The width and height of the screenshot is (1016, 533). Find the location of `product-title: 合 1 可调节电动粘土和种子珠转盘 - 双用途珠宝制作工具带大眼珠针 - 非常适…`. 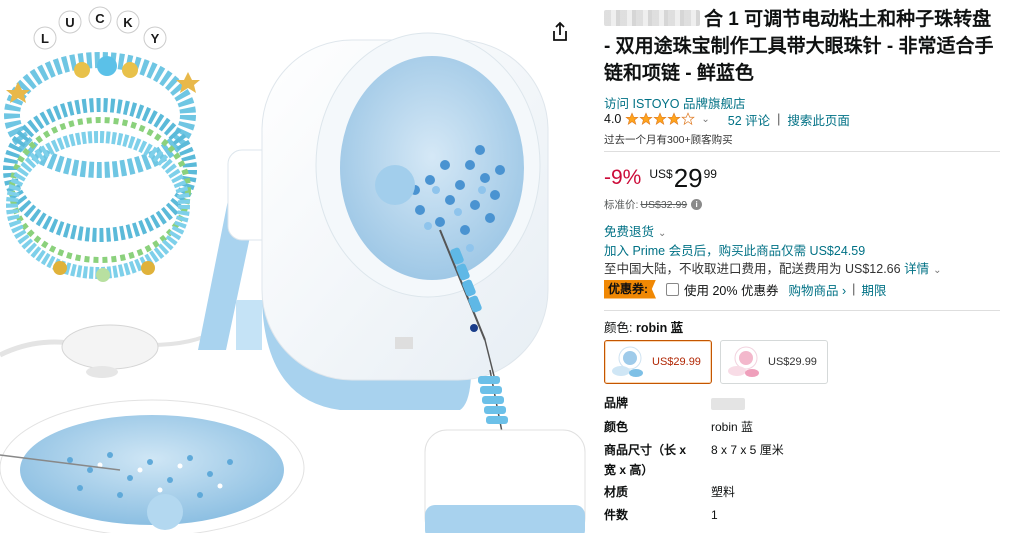

product-title: 合 1 可调节电动粘土和种子珠转盘 - 双用途珠宝制作工具带大眼珠针 - 非常适… is located at coordinates (799, 46).